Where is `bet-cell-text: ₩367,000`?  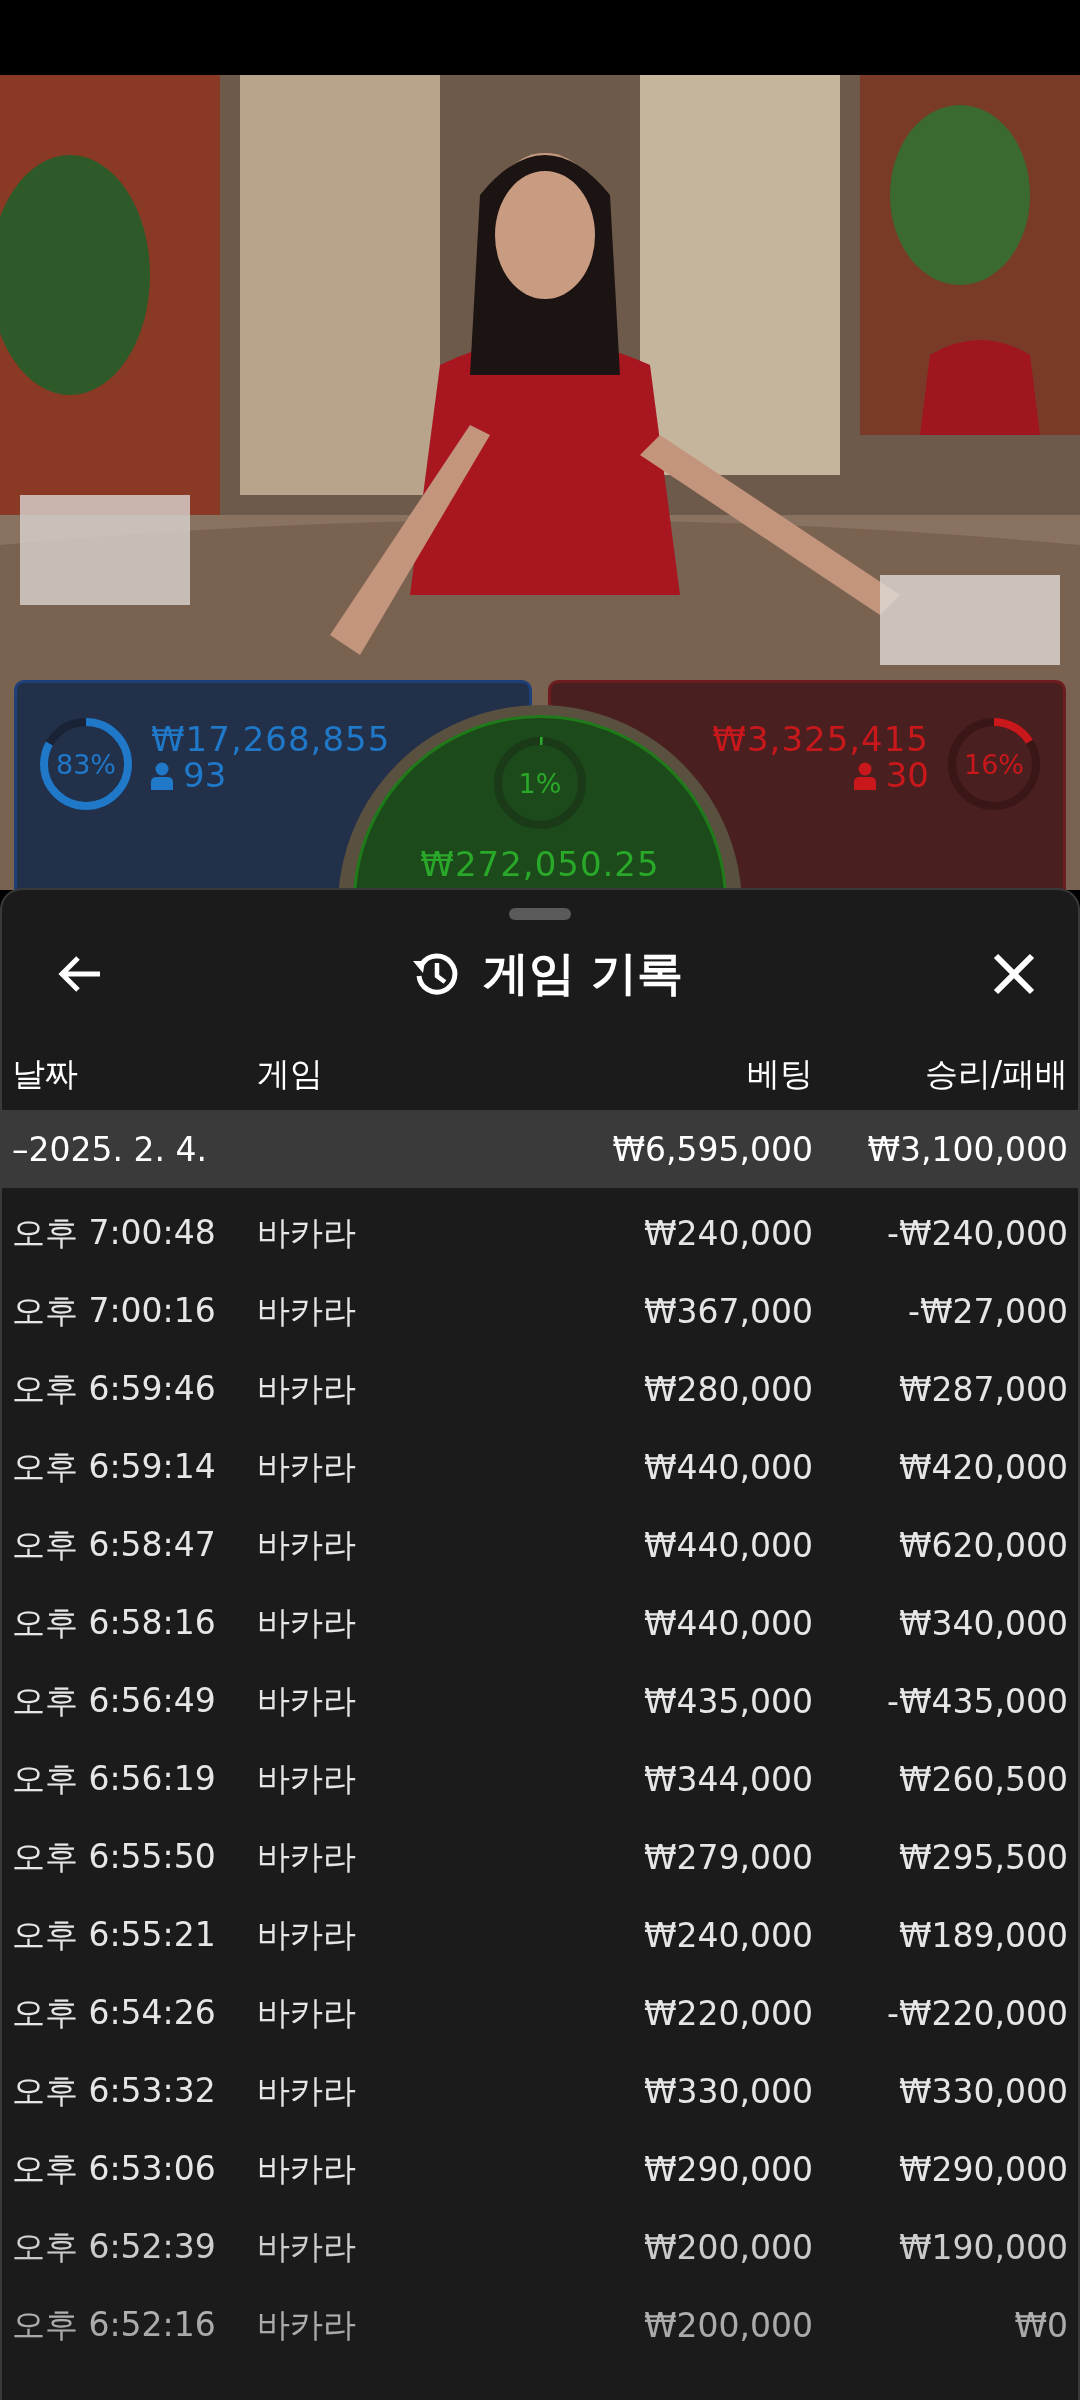 bet-cell-text: ₩367,000 is located at coordinates (727, 1311).